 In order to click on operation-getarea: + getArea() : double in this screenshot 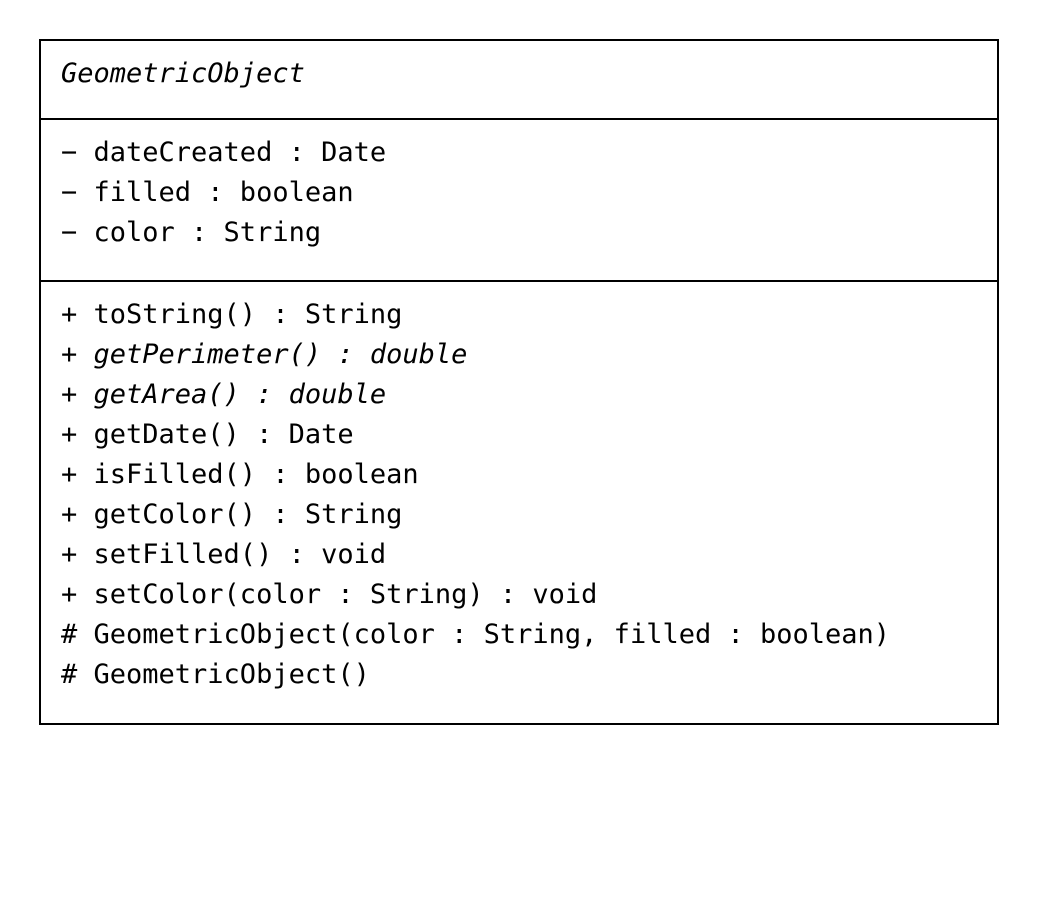, I will do `click(224, 394)`.